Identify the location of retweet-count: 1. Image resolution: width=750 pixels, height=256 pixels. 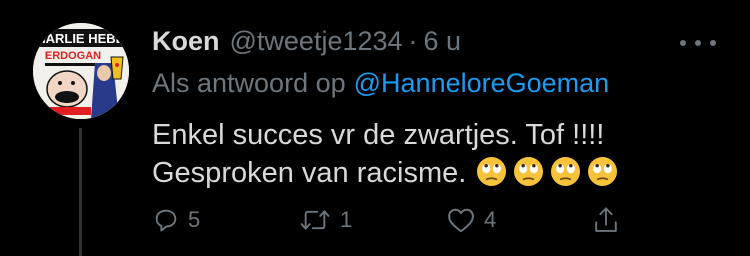
(346, 219).